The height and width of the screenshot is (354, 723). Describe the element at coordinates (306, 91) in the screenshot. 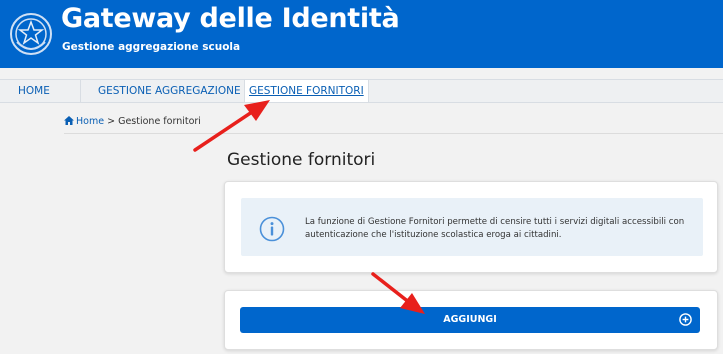

I see `nav-gestione-fornitori: GESTIONE FORNITORI` at that location.